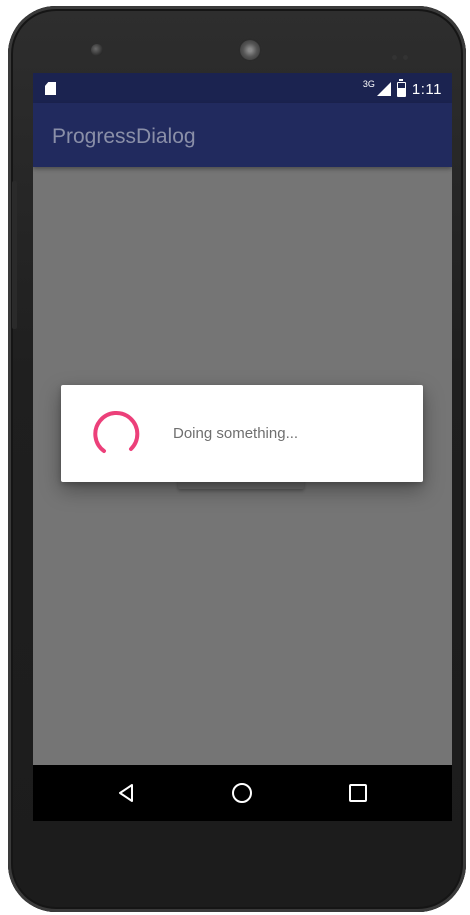 The image size is (470, 915). I want to click on signal-icon, so click(383, 89).